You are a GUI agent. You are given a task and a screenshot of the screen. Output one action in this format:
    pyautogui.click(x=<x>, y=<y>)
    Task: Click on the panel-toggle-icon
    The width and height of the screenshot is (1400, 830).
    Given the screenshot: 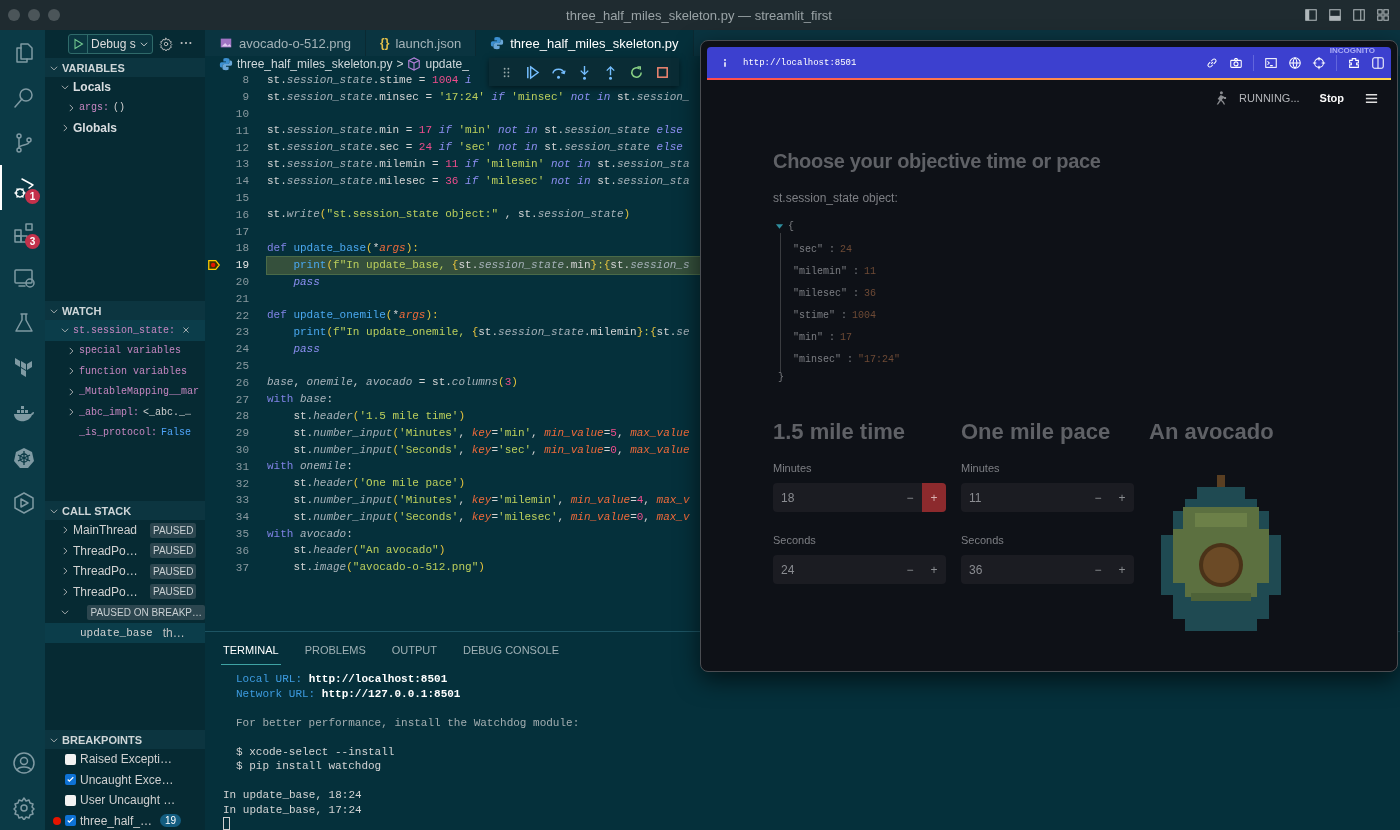 What is the action you would take?
    pyautogui.click(x=1335, y=15)
    